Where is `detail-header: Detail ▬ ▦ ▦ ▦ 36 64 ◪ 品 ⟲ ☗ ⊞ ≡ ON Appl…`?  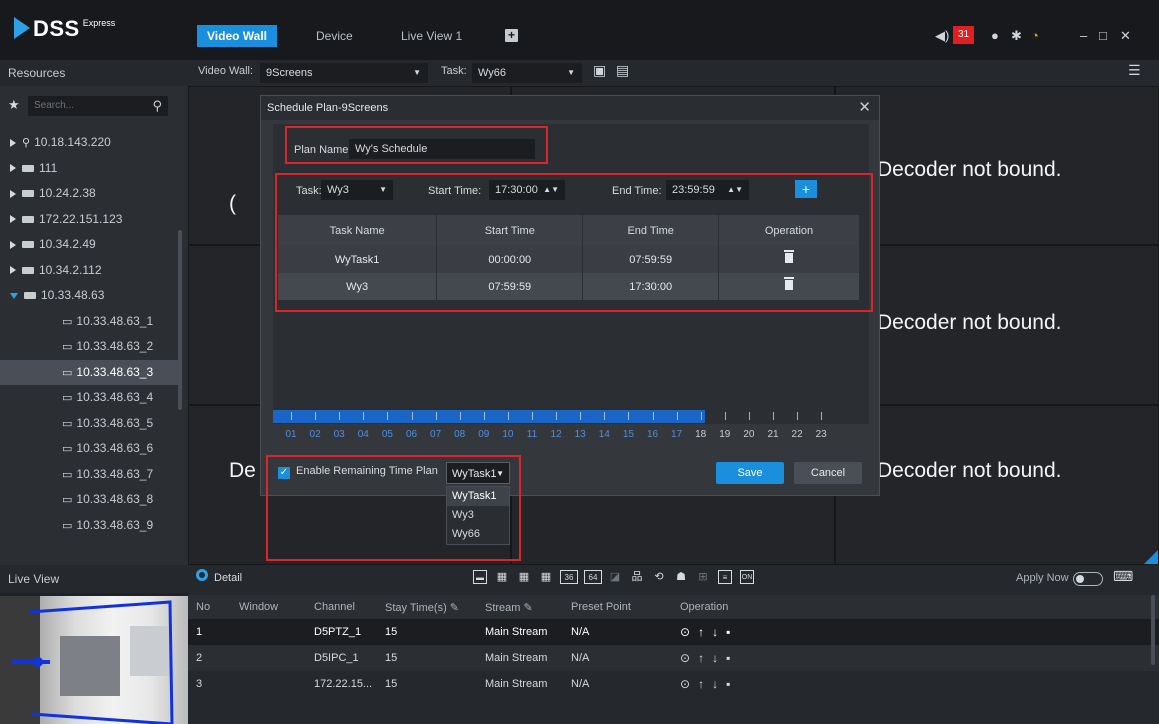
detail-header: Detail ▬ ▦ ▦ ▦ 36 64 ◪ 品 ⟲ ☗ ⊞ ≡ ON Appl… is located at coordinates (673, 579).